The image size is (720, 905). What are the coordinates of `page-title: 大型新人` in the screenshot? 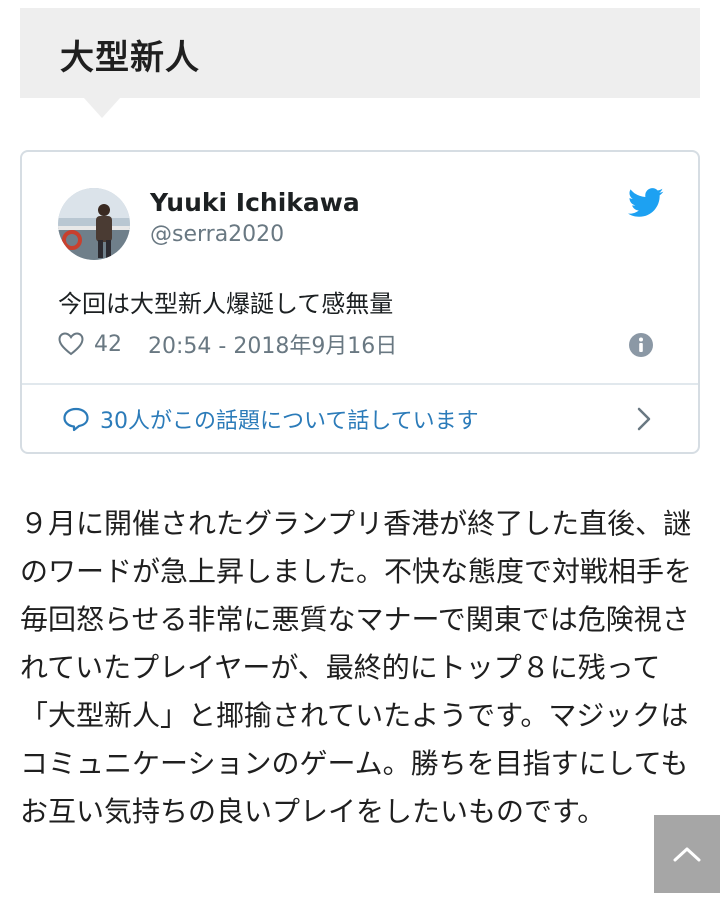 It's located at (130, 58).